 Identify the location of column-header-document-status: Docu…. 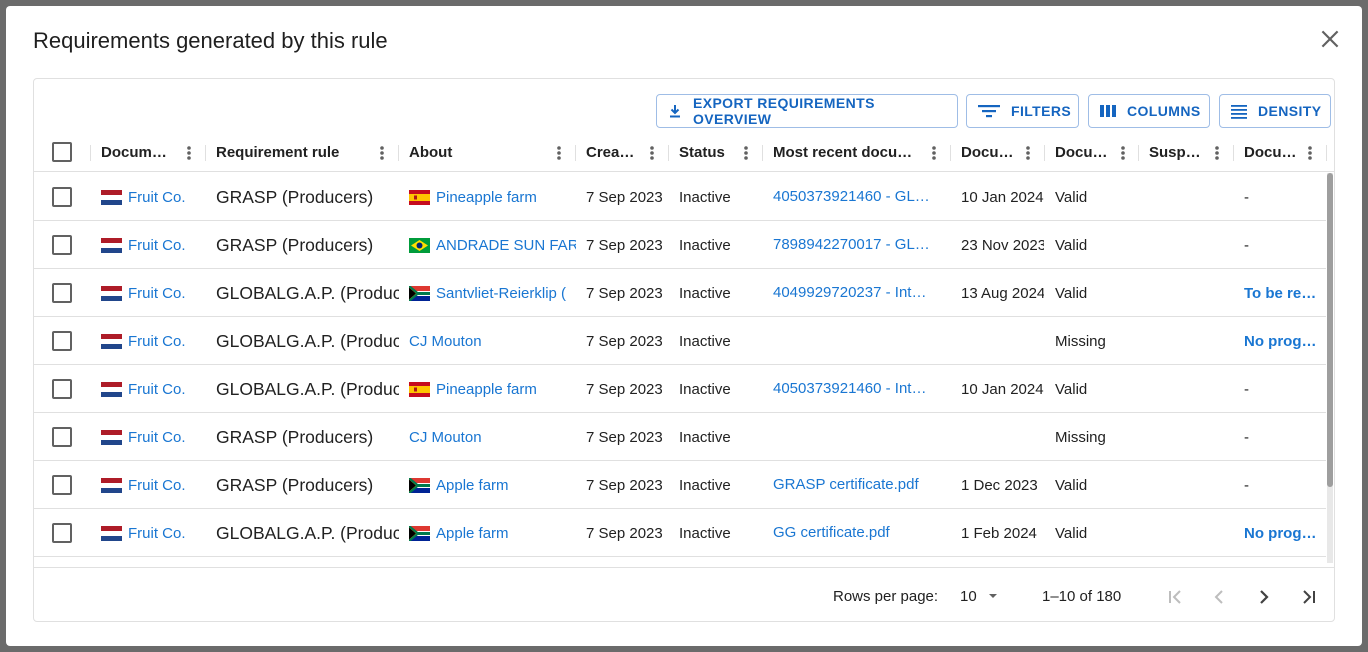
(1081, 152).